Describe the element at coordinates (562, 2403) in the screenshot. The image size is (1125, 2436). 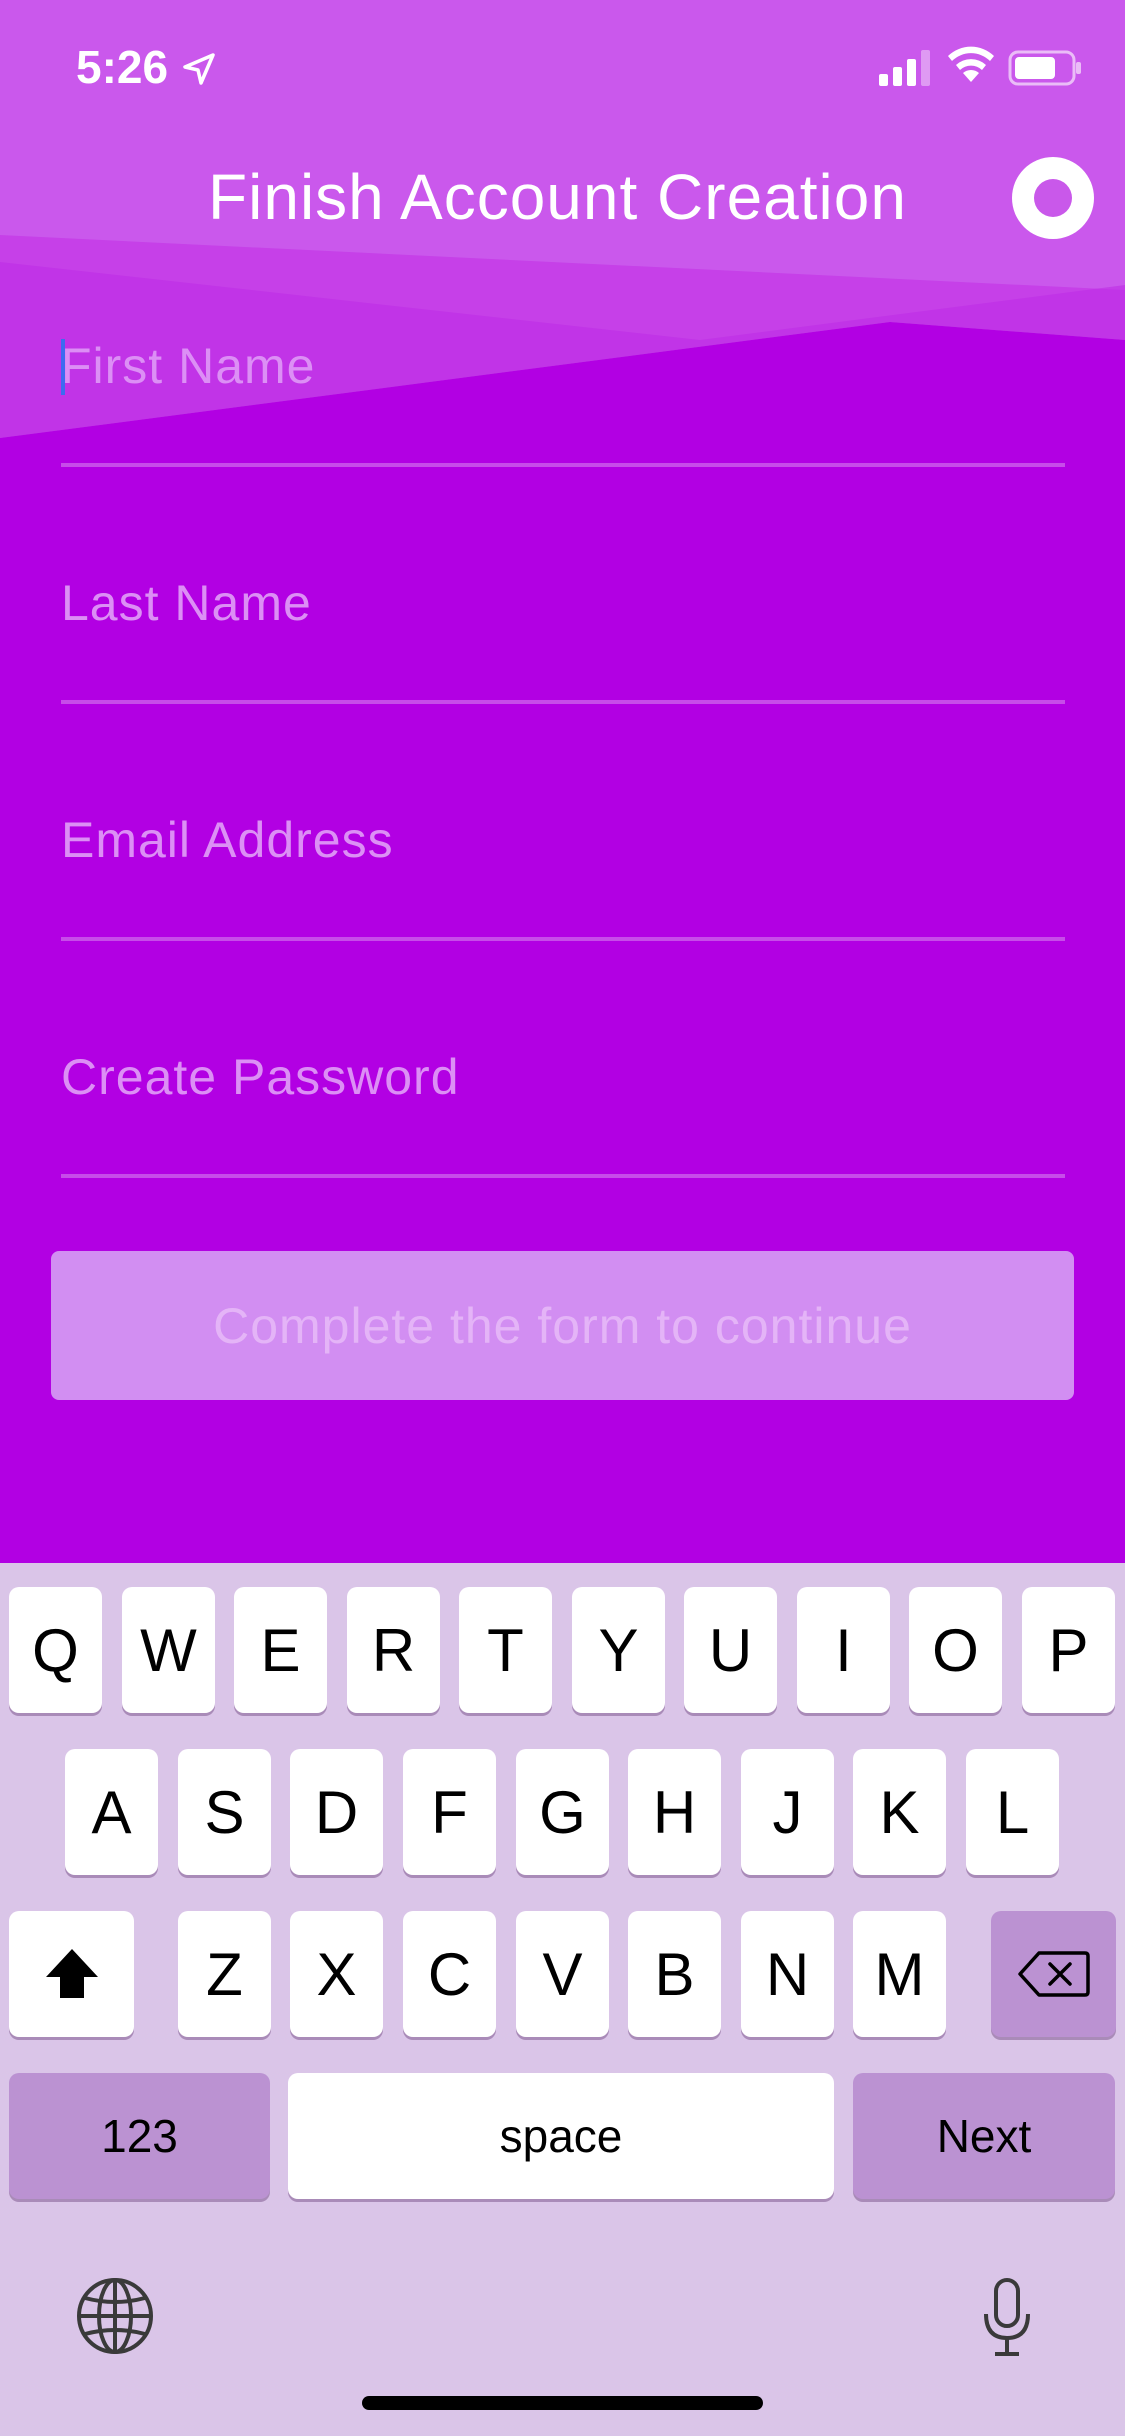
I see `home-indicator` at that location.